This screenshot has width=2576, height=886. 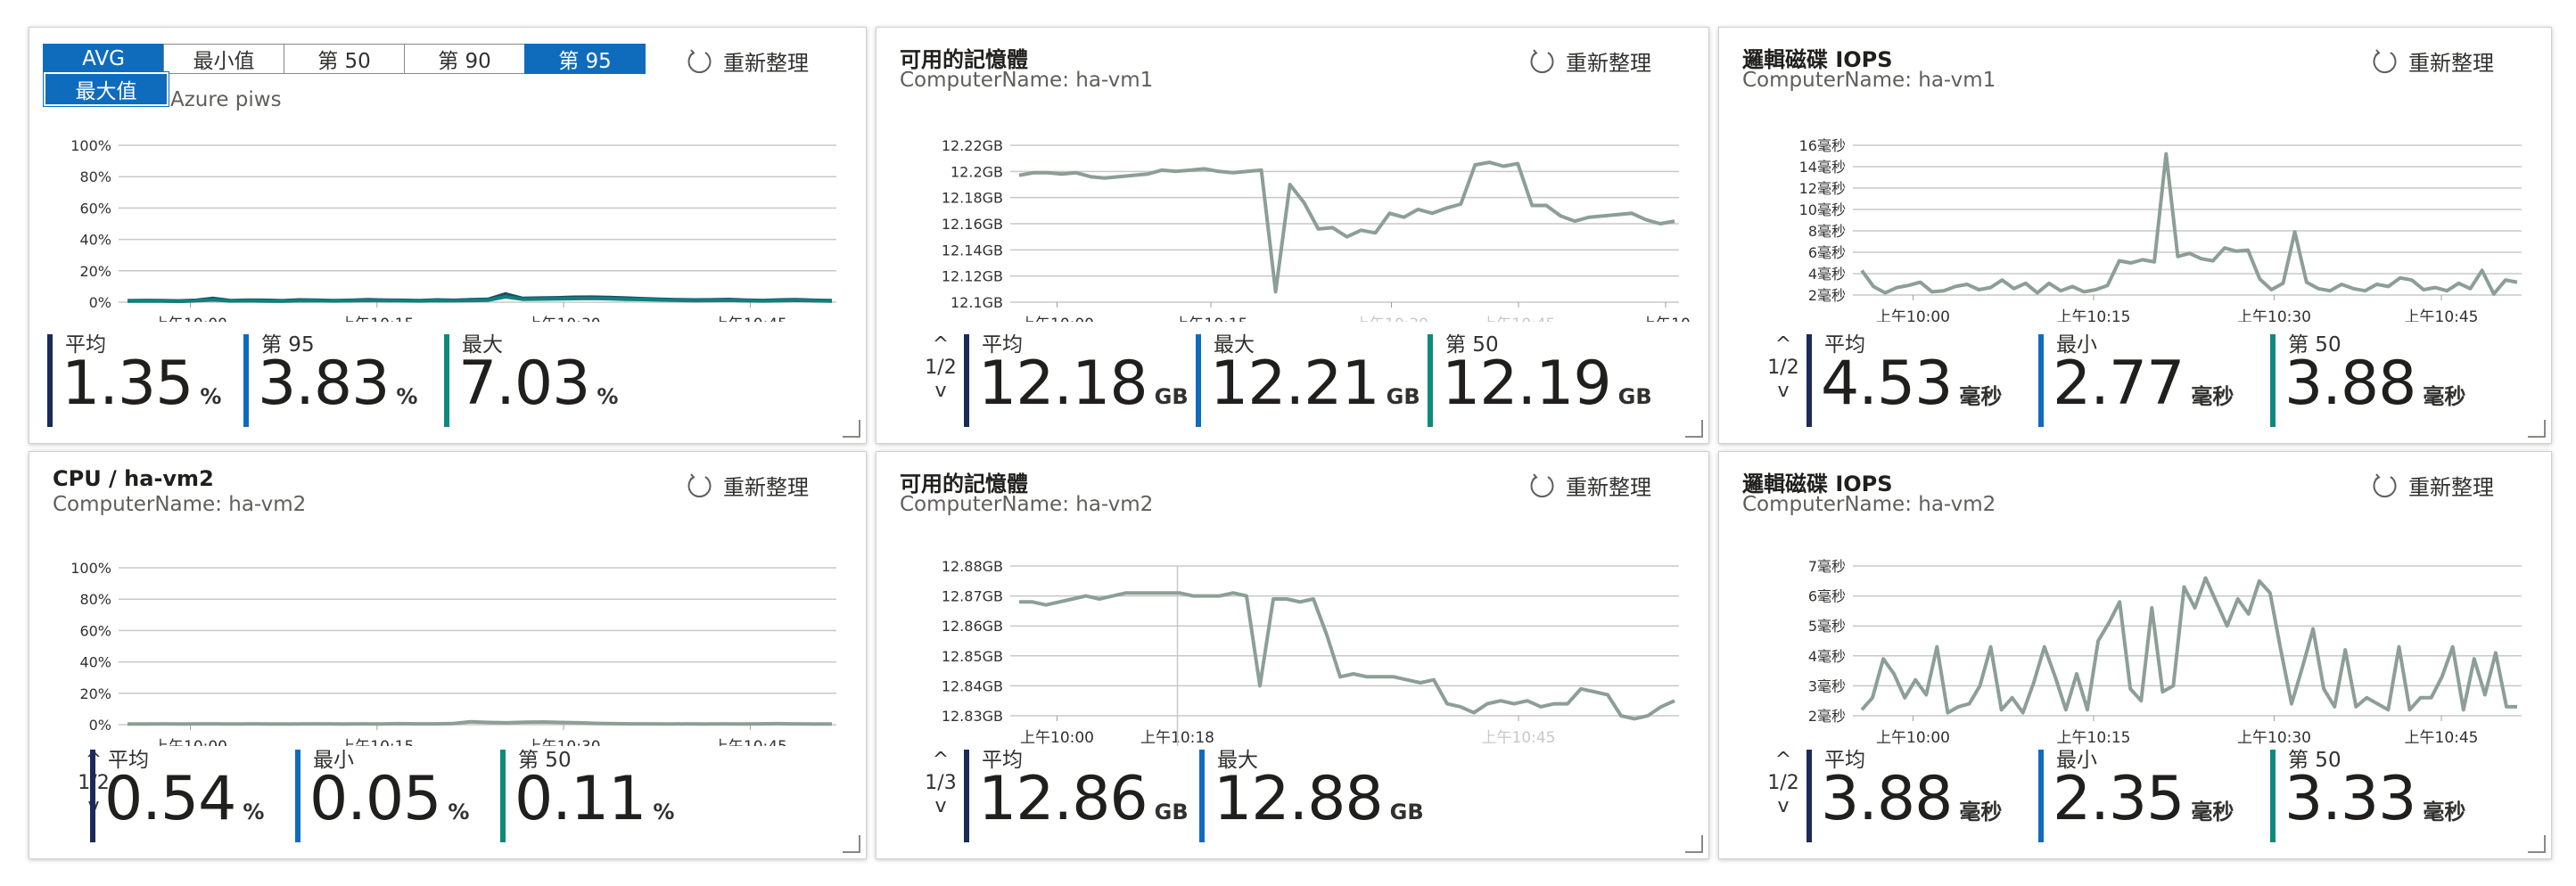 What do you see at coordinates (1299, 799) in the screenshot?
I see `metric-number: 12.88` at bounding box center [1299, 799].